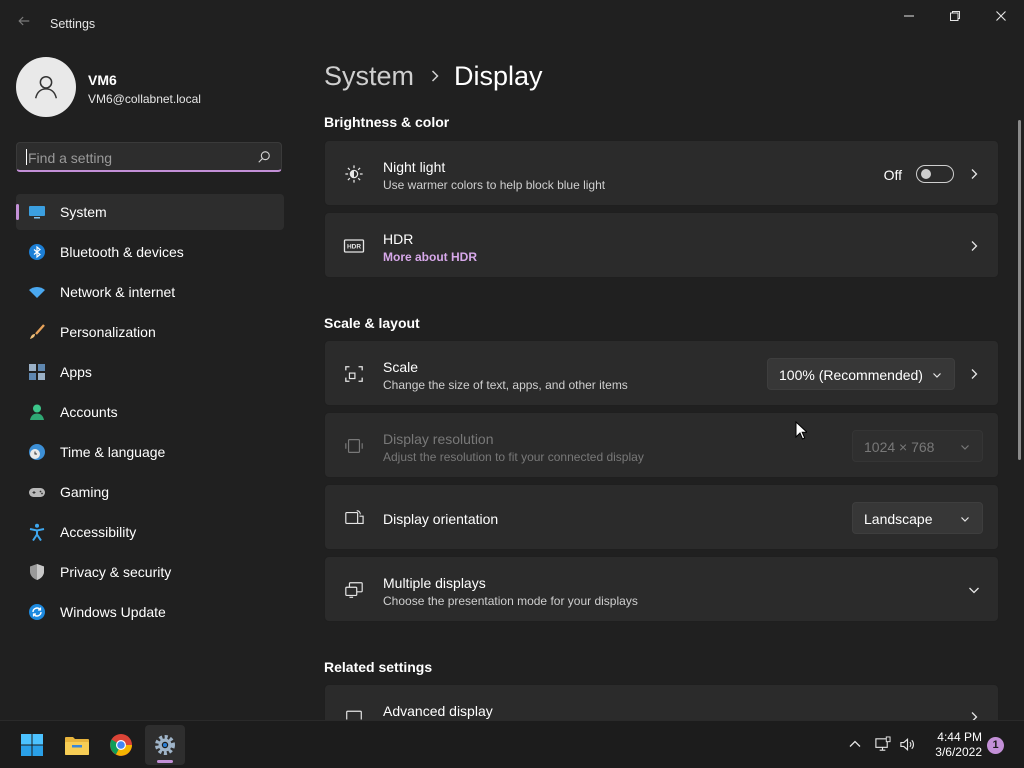 This screenshot has height=768, width=1024. Describe the element at coordinates (1001, 16) in the screenshot. I see `close-button` at that location.